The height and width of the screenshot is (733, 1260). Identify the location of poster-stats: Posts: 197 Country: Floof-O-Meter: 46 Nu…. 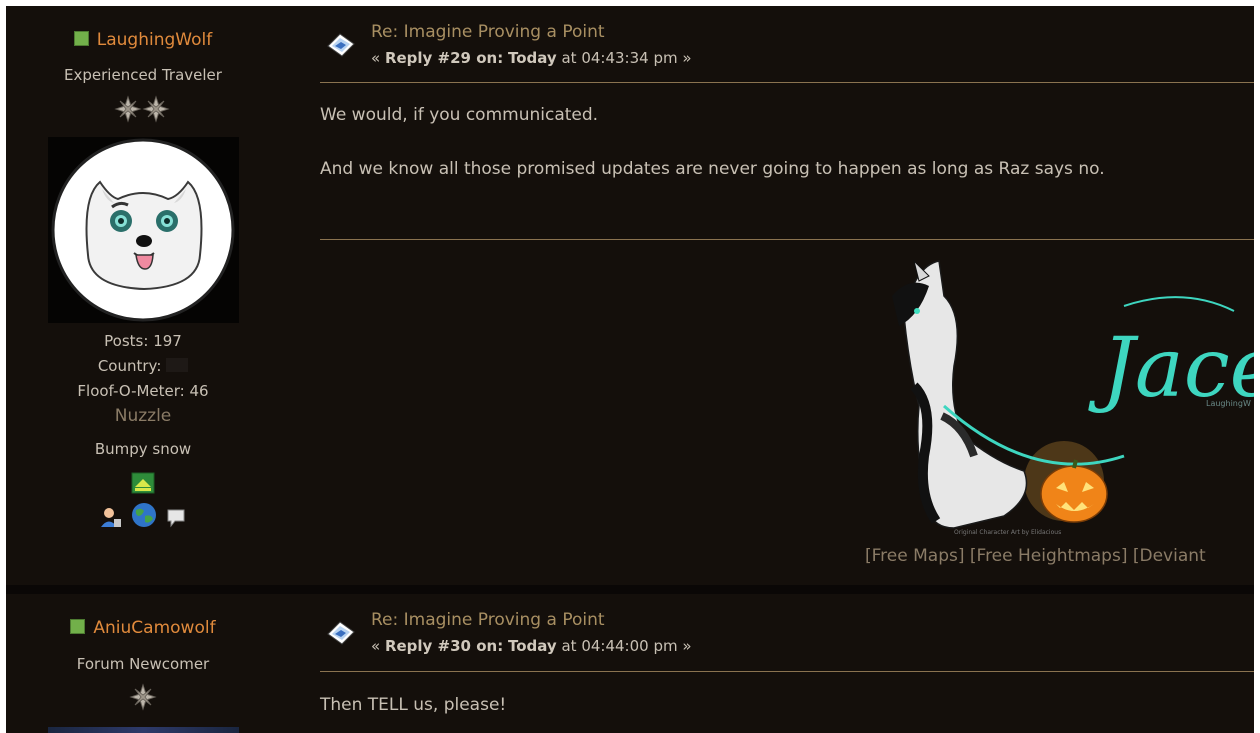
(143, 379).